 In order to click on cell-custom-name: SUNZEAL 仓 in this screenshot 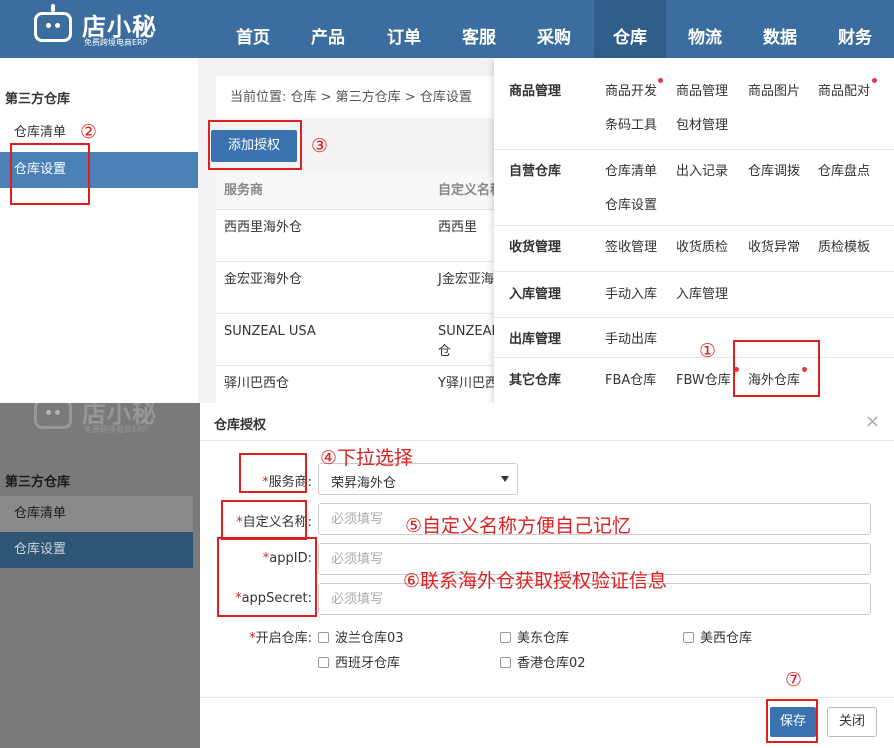, I will do `click(468, 341)`.